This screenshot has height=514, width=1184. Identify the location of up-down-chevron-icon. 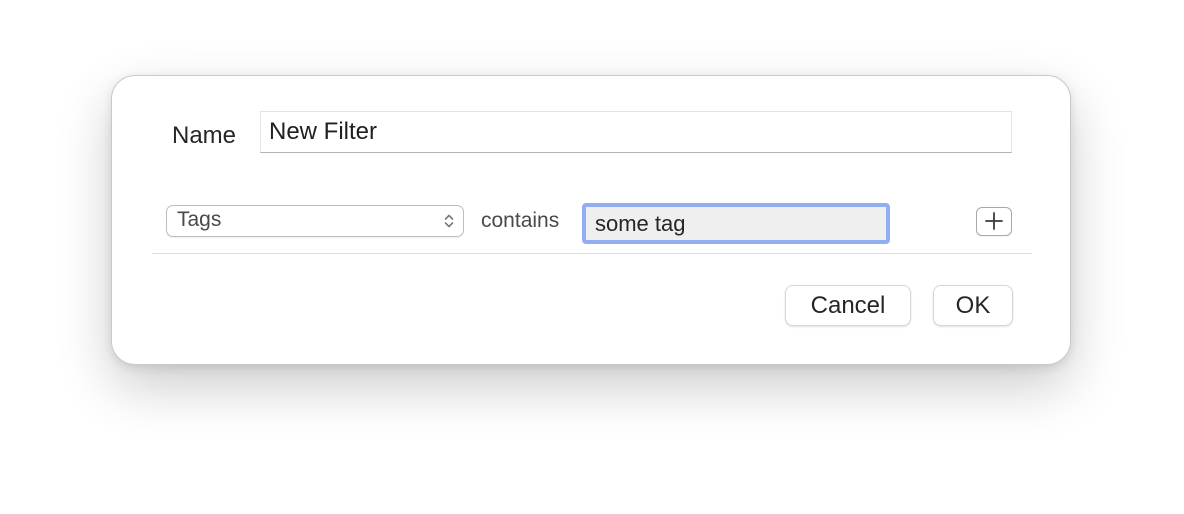
(449, 221).